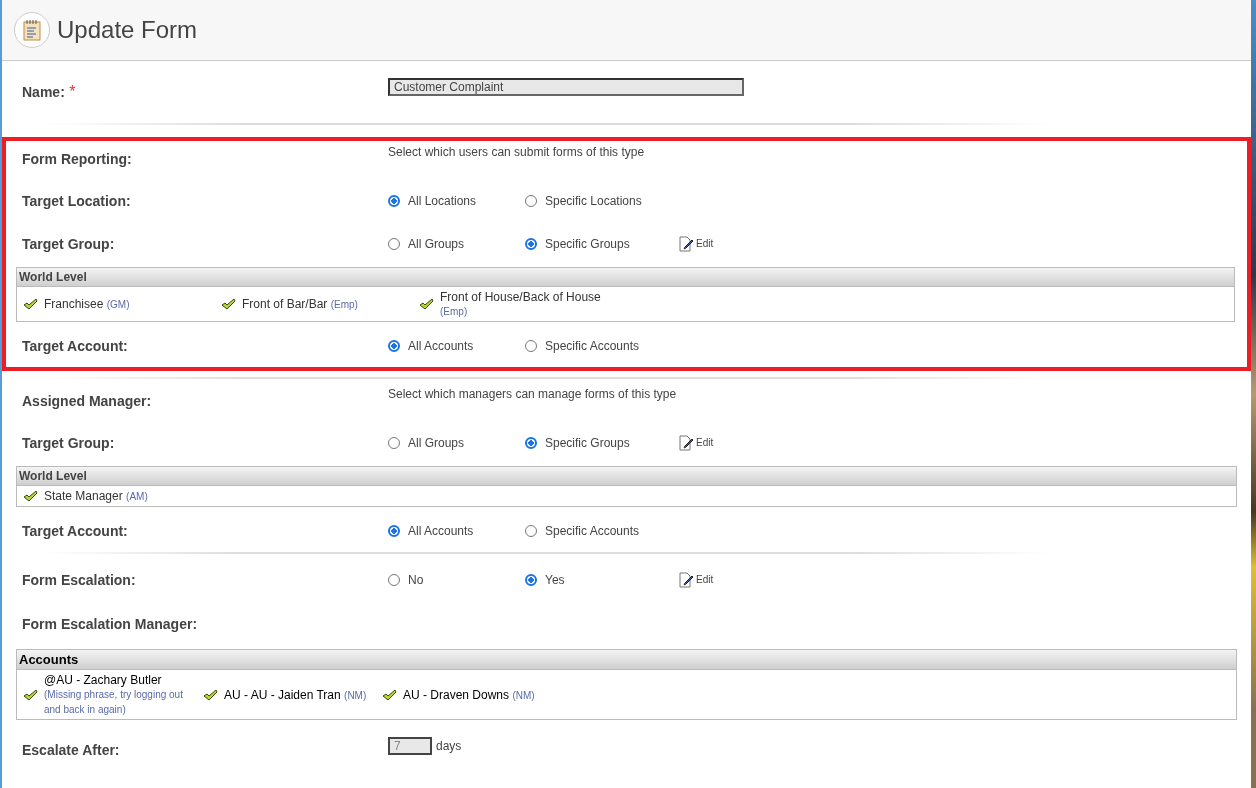 This screenshot has height=788, width=1256. What do you see at coordinates (77, 200) in the screenshot?
I see `field-label: Target Location:` at bounding box center [77, 200].